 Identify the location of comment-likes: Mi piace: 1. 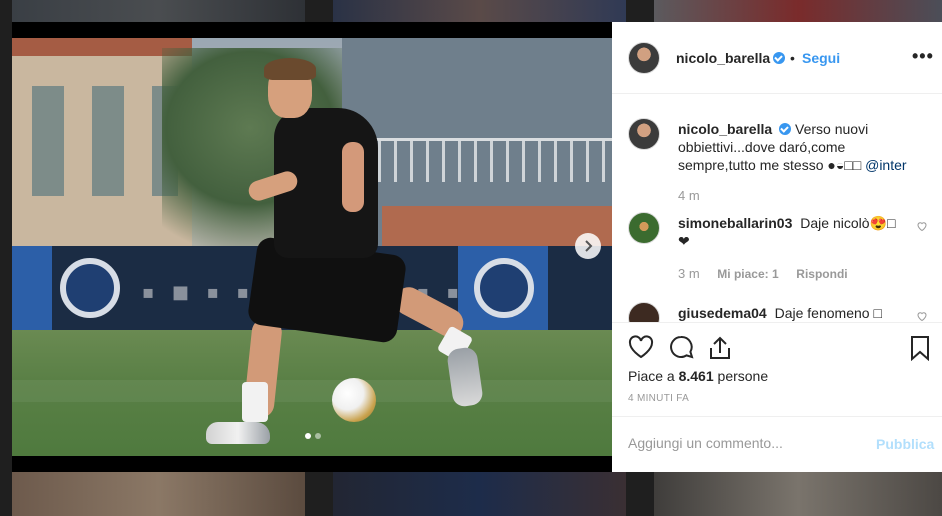
(747, 274).